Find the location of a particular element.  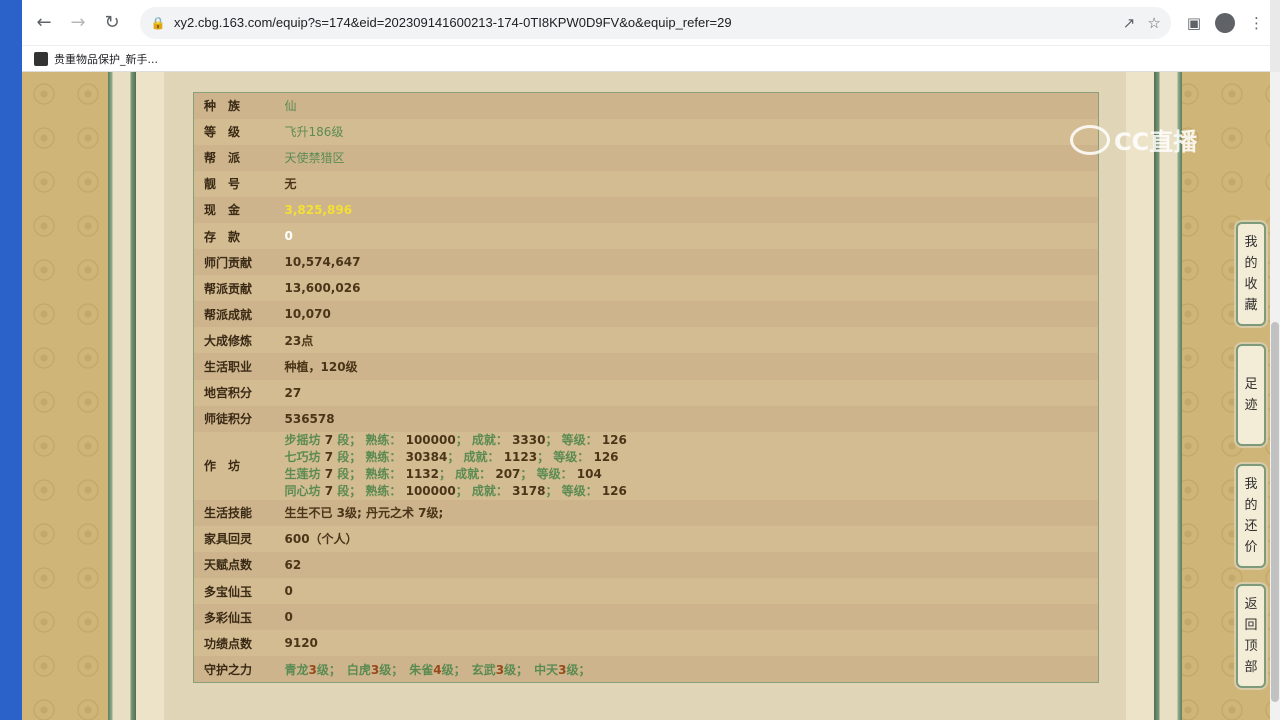

row-label: 靓 号 is located at coordinates (234, 183).